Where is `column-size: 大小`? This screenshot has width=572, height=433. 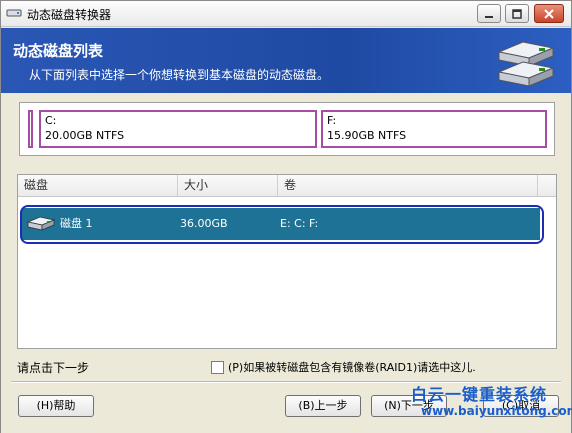
column-size: 大小 is located at coordinates (228, 185).